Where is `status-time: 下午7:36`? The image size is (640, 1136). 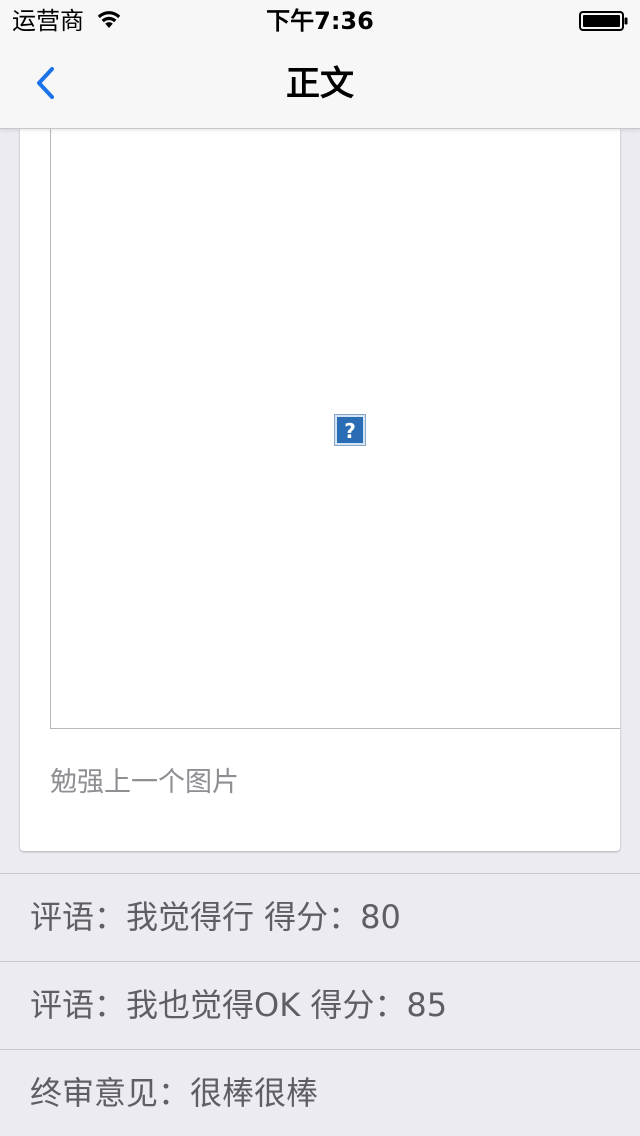
status-time: 下午7:36 is located at coordinates (320, 21).